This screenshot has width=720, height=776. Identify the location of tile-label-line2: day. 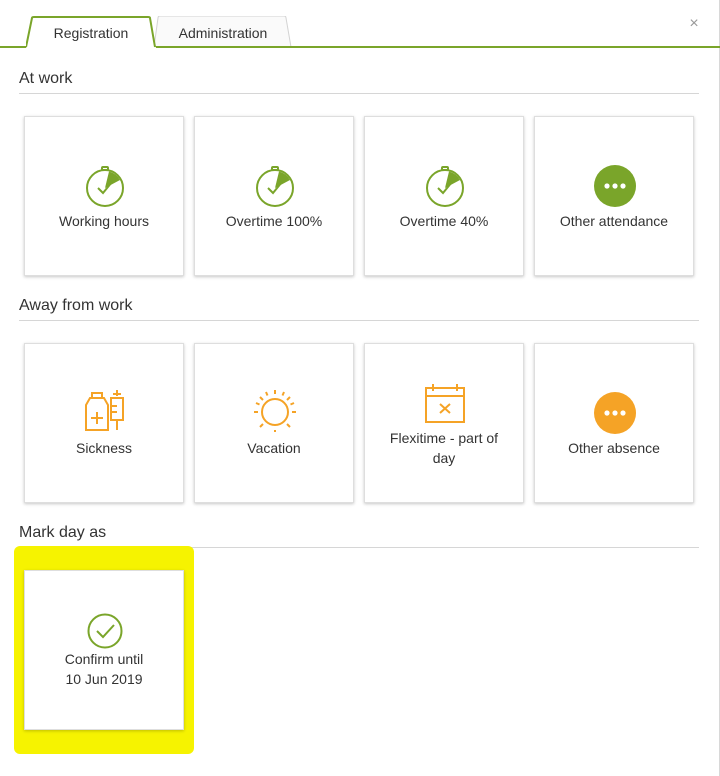
(444, 458).